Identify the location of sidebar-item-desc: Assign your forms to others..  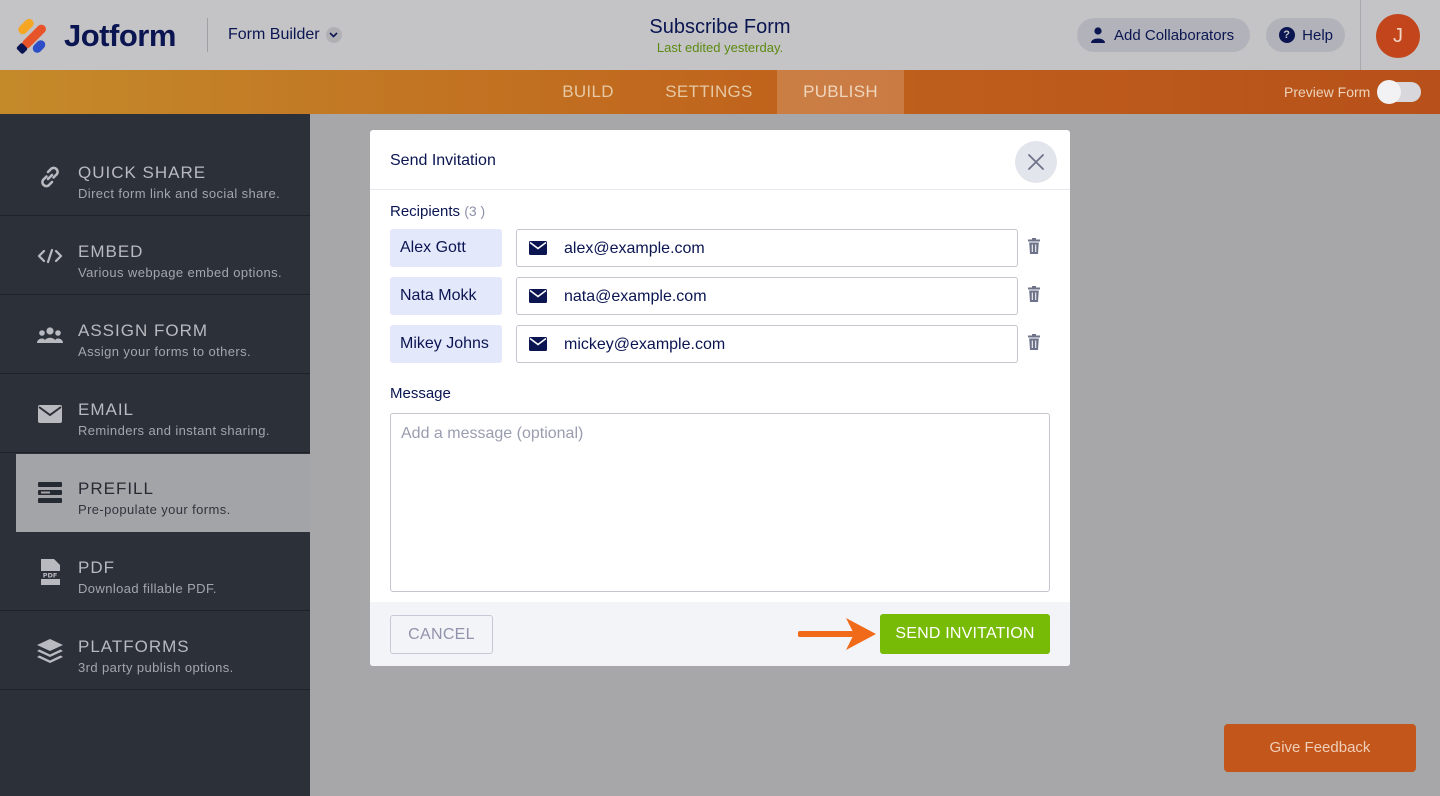
(165, 351).